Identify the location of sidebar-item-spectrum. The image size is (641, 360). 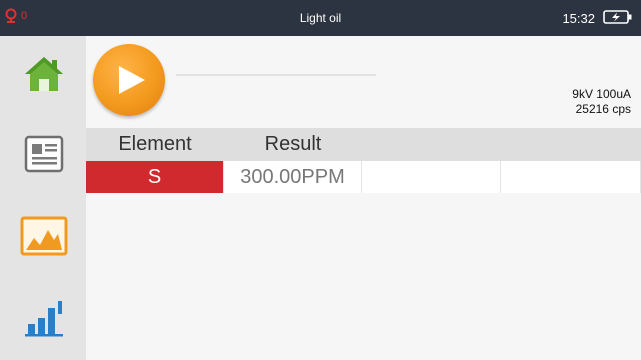
(44, 236).